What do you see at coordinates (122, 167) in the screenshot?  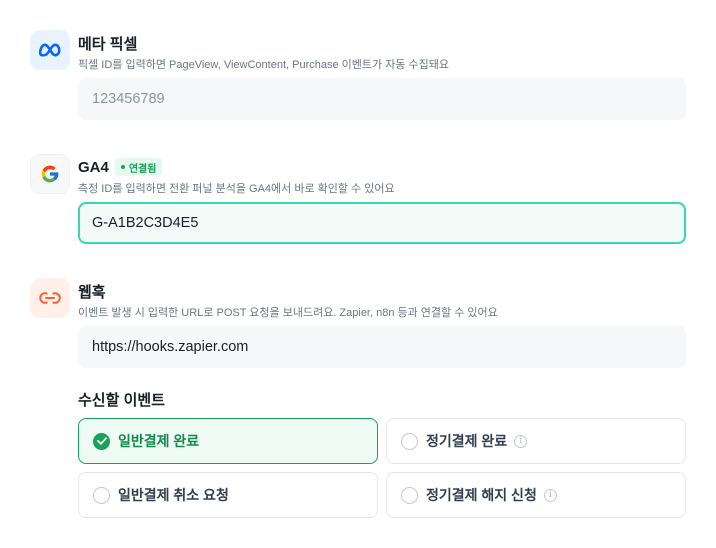 I see `status-dot-icon` at bounding box center [122, 167].